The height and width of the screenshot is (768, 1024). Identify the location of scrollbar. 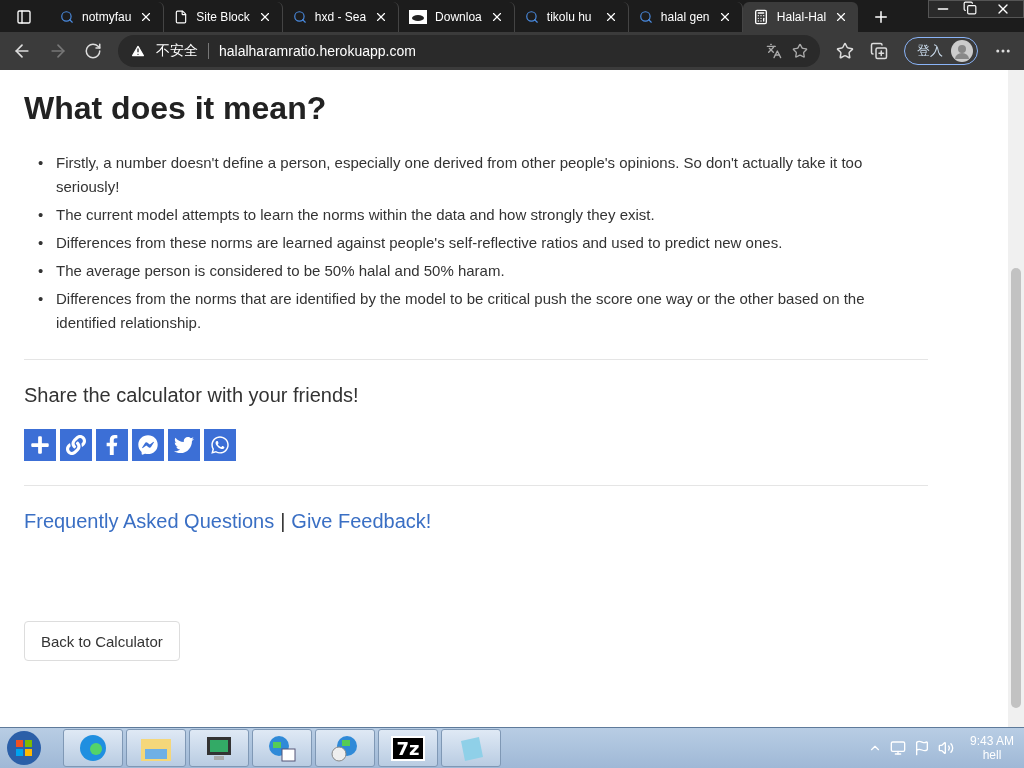
(1016, 398).